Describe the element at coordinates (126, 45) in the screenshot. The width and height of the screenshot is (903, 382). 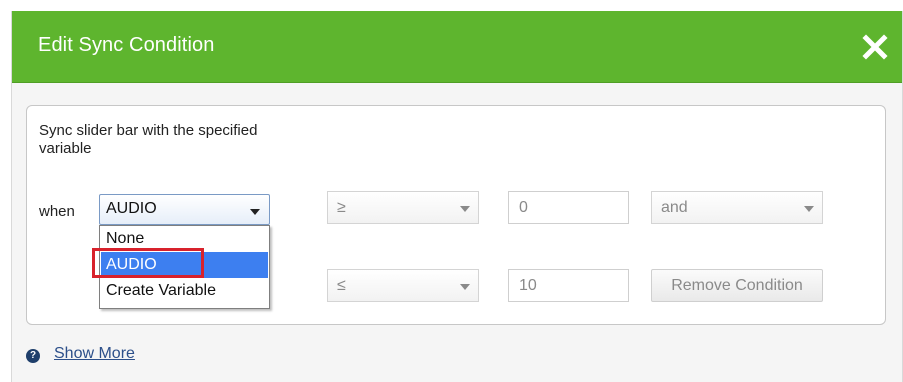
I see `dialog-title: Edit Sync Condition` at that location.